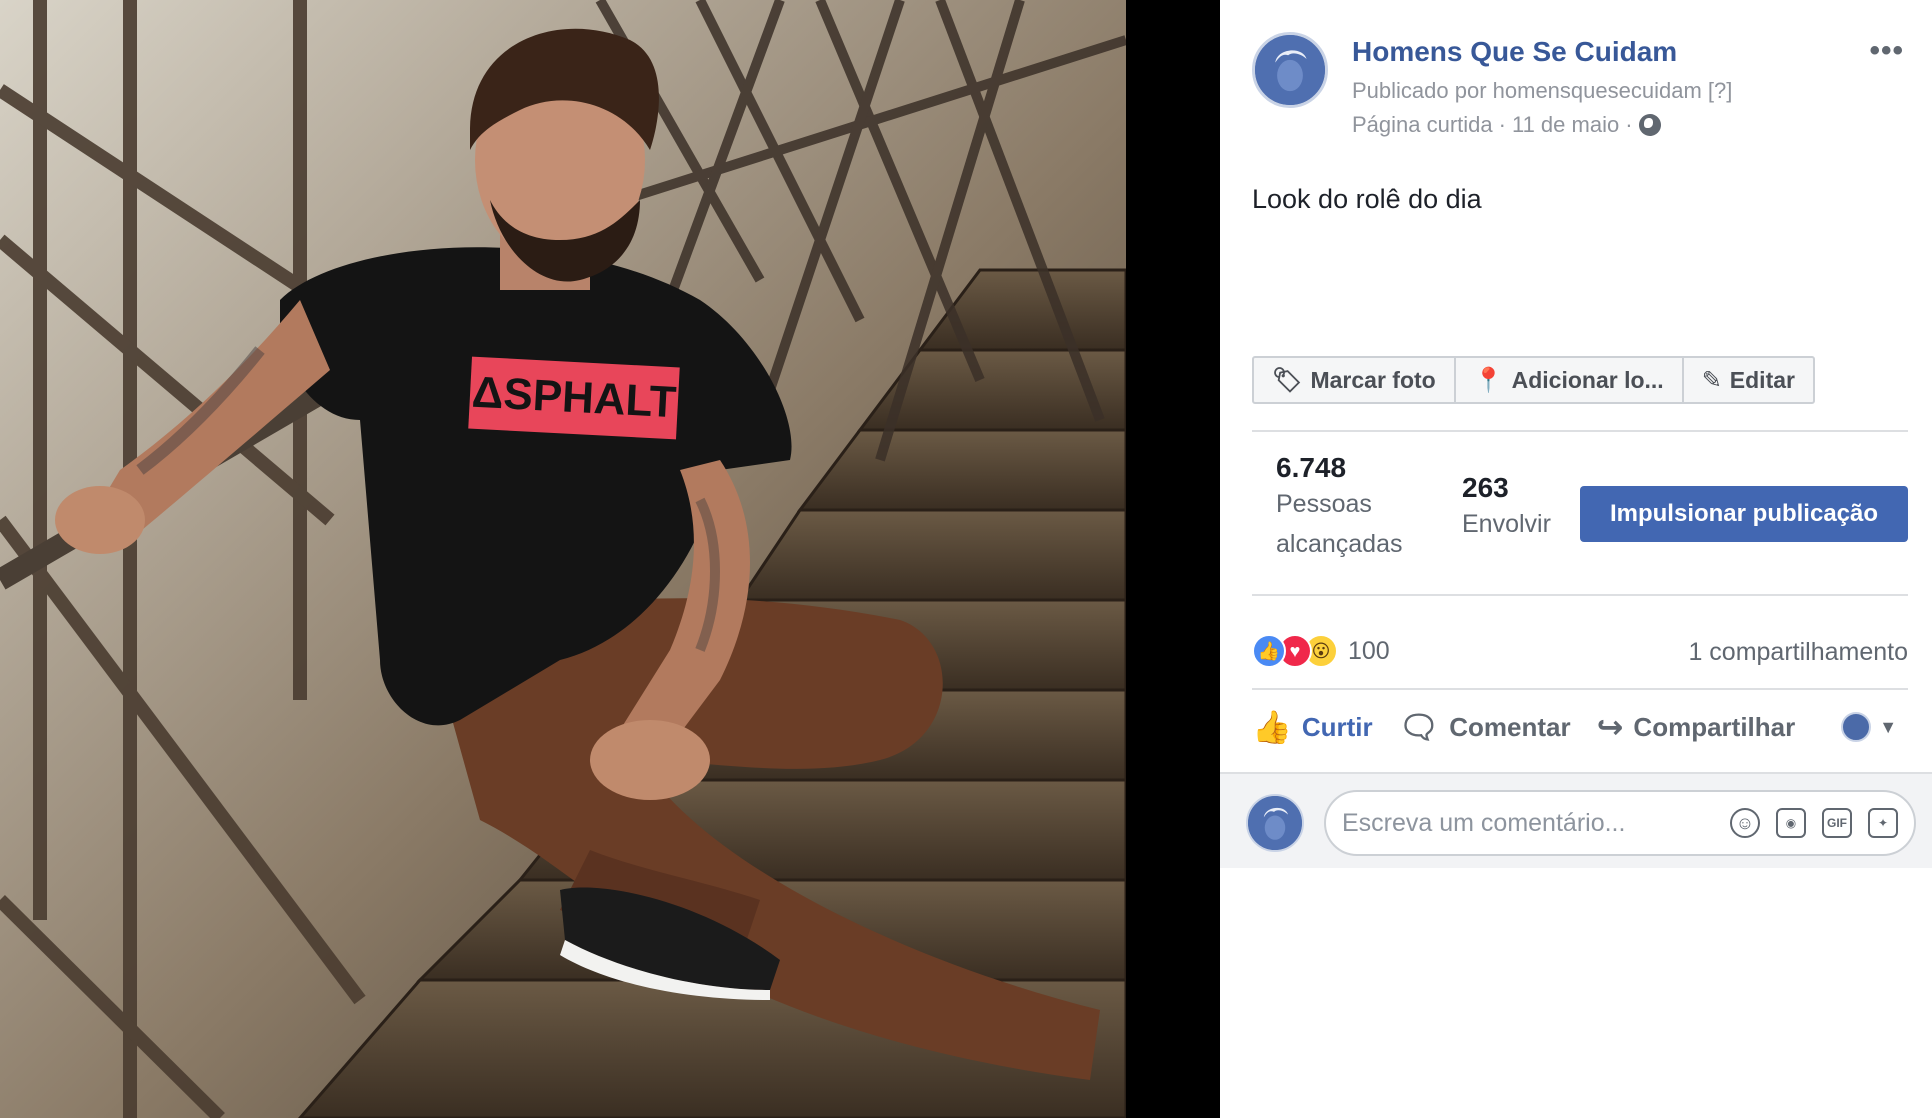  Describe the element at coordinates (1745, 823) in the screenshot. I see `emoji-icon: ☺` at that location.